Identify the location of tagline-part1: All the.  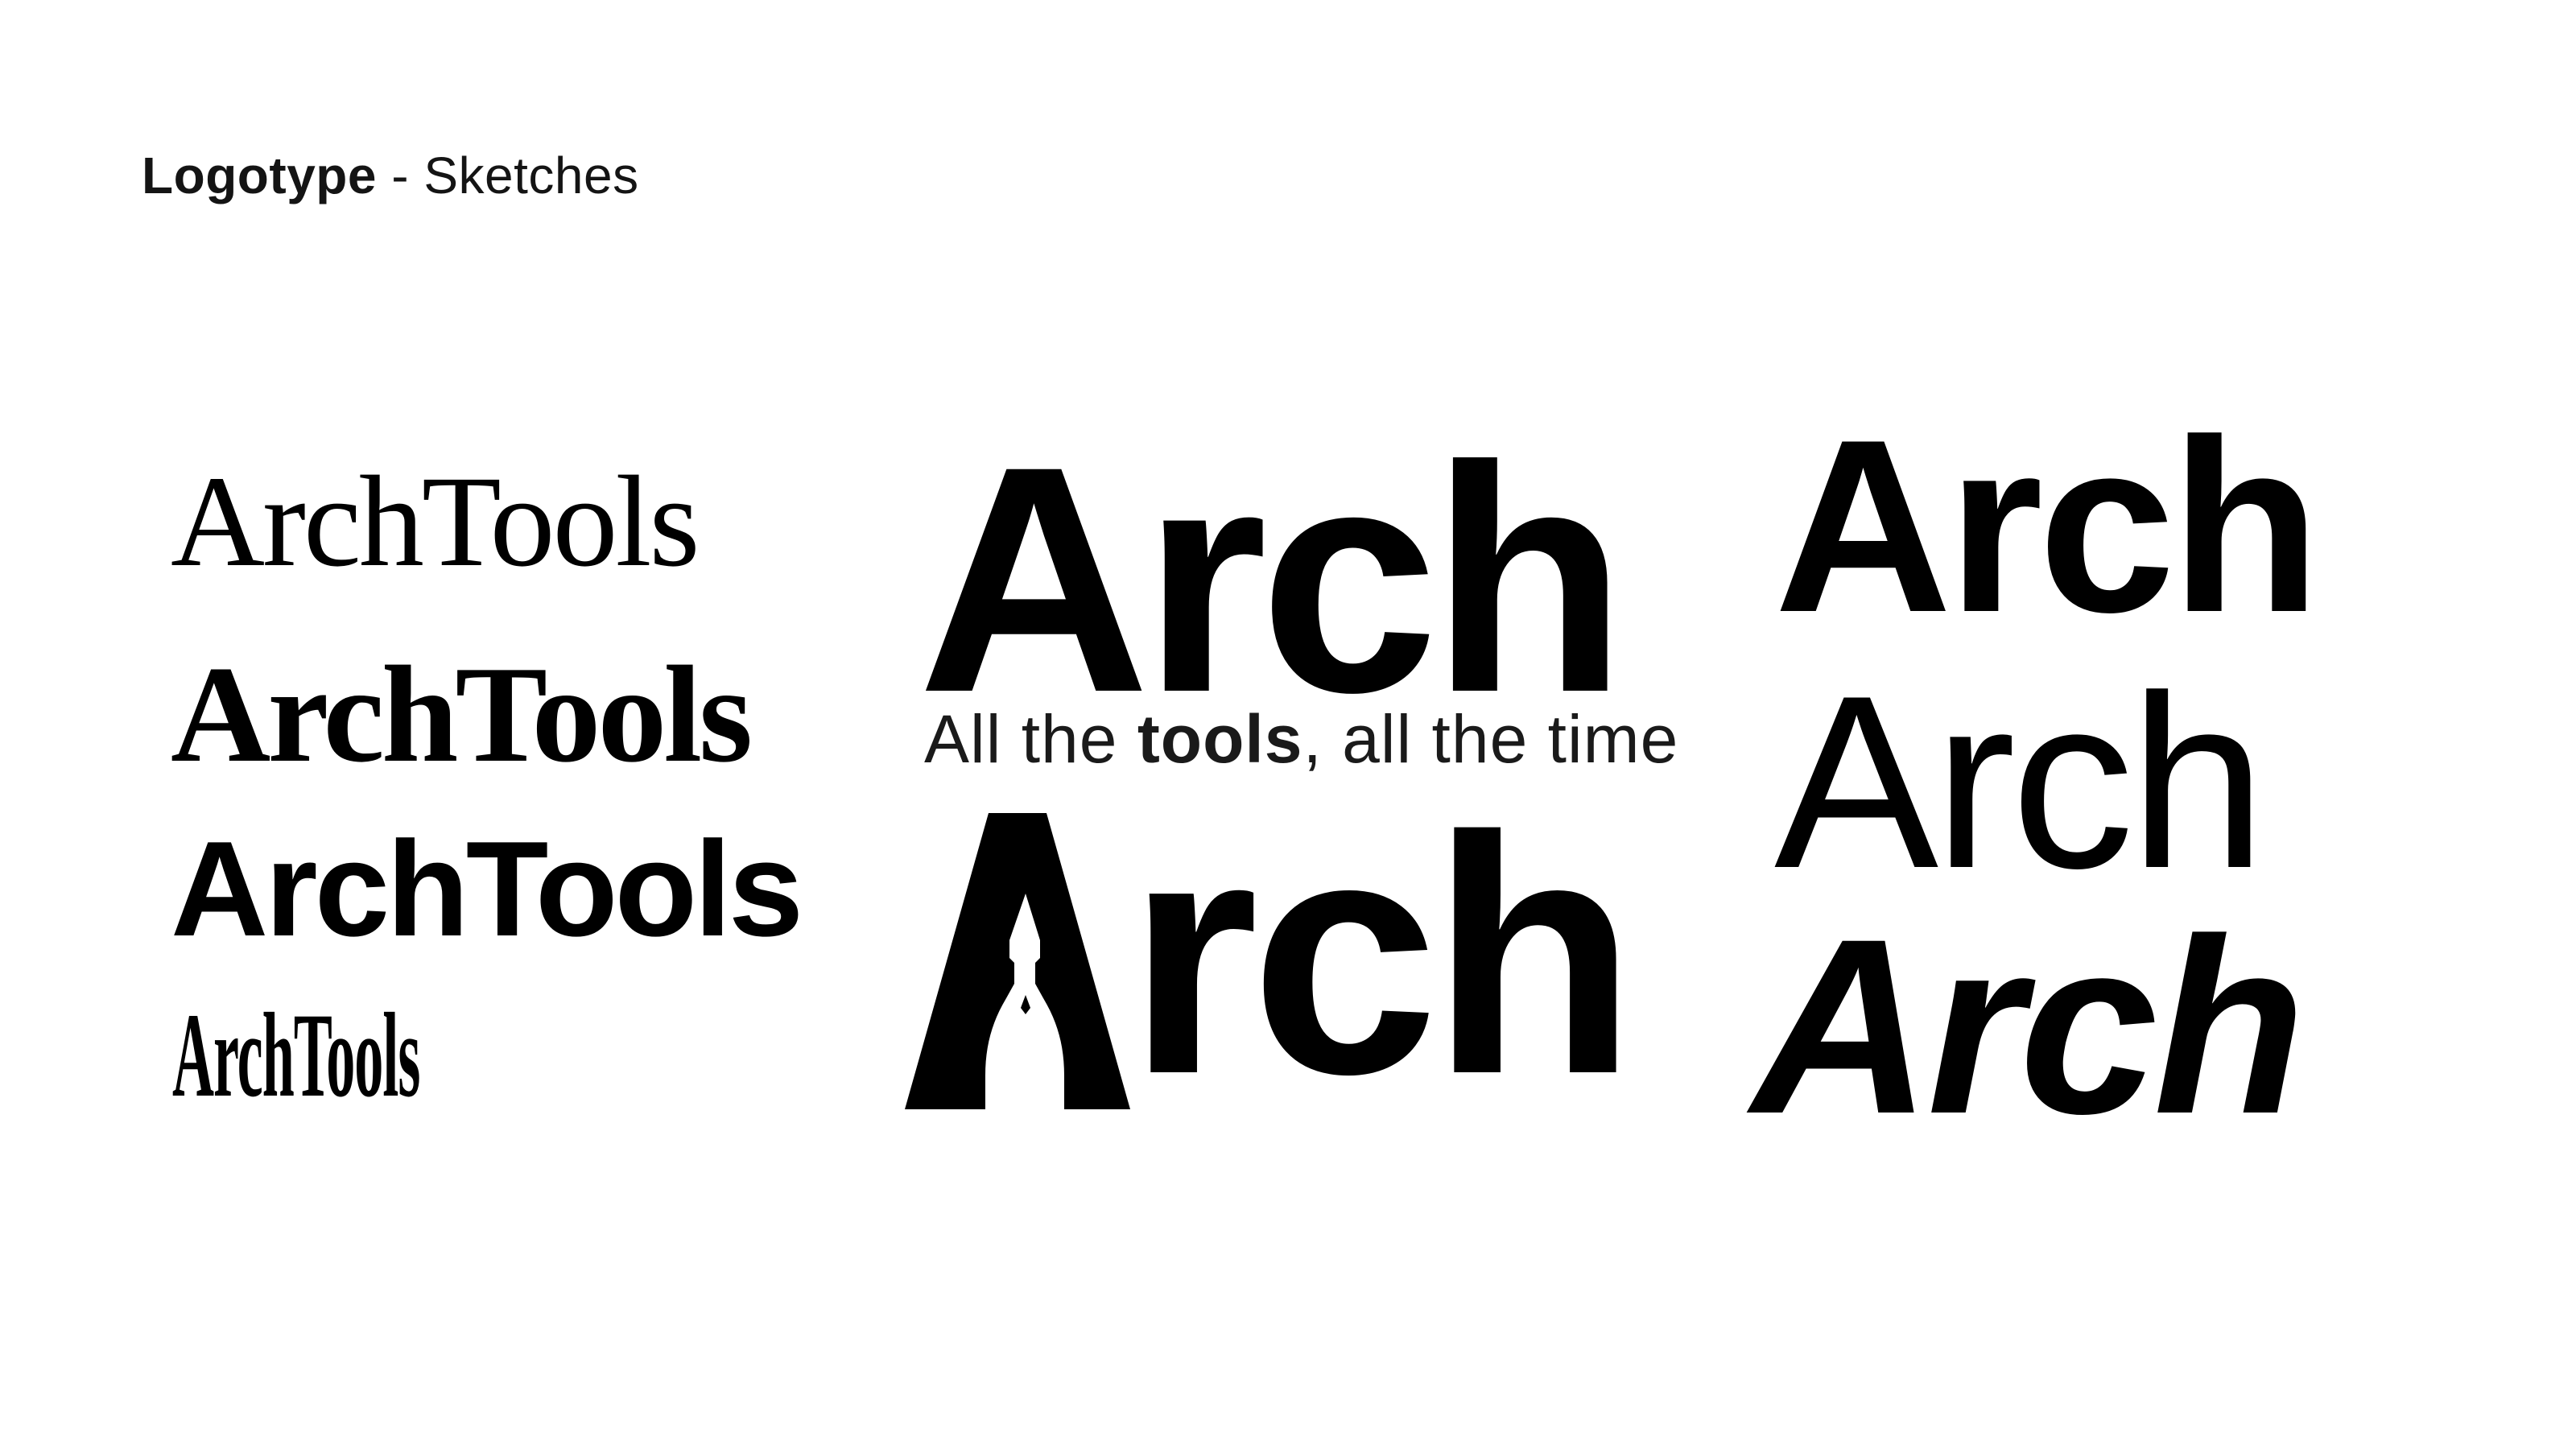
(1030, 739).